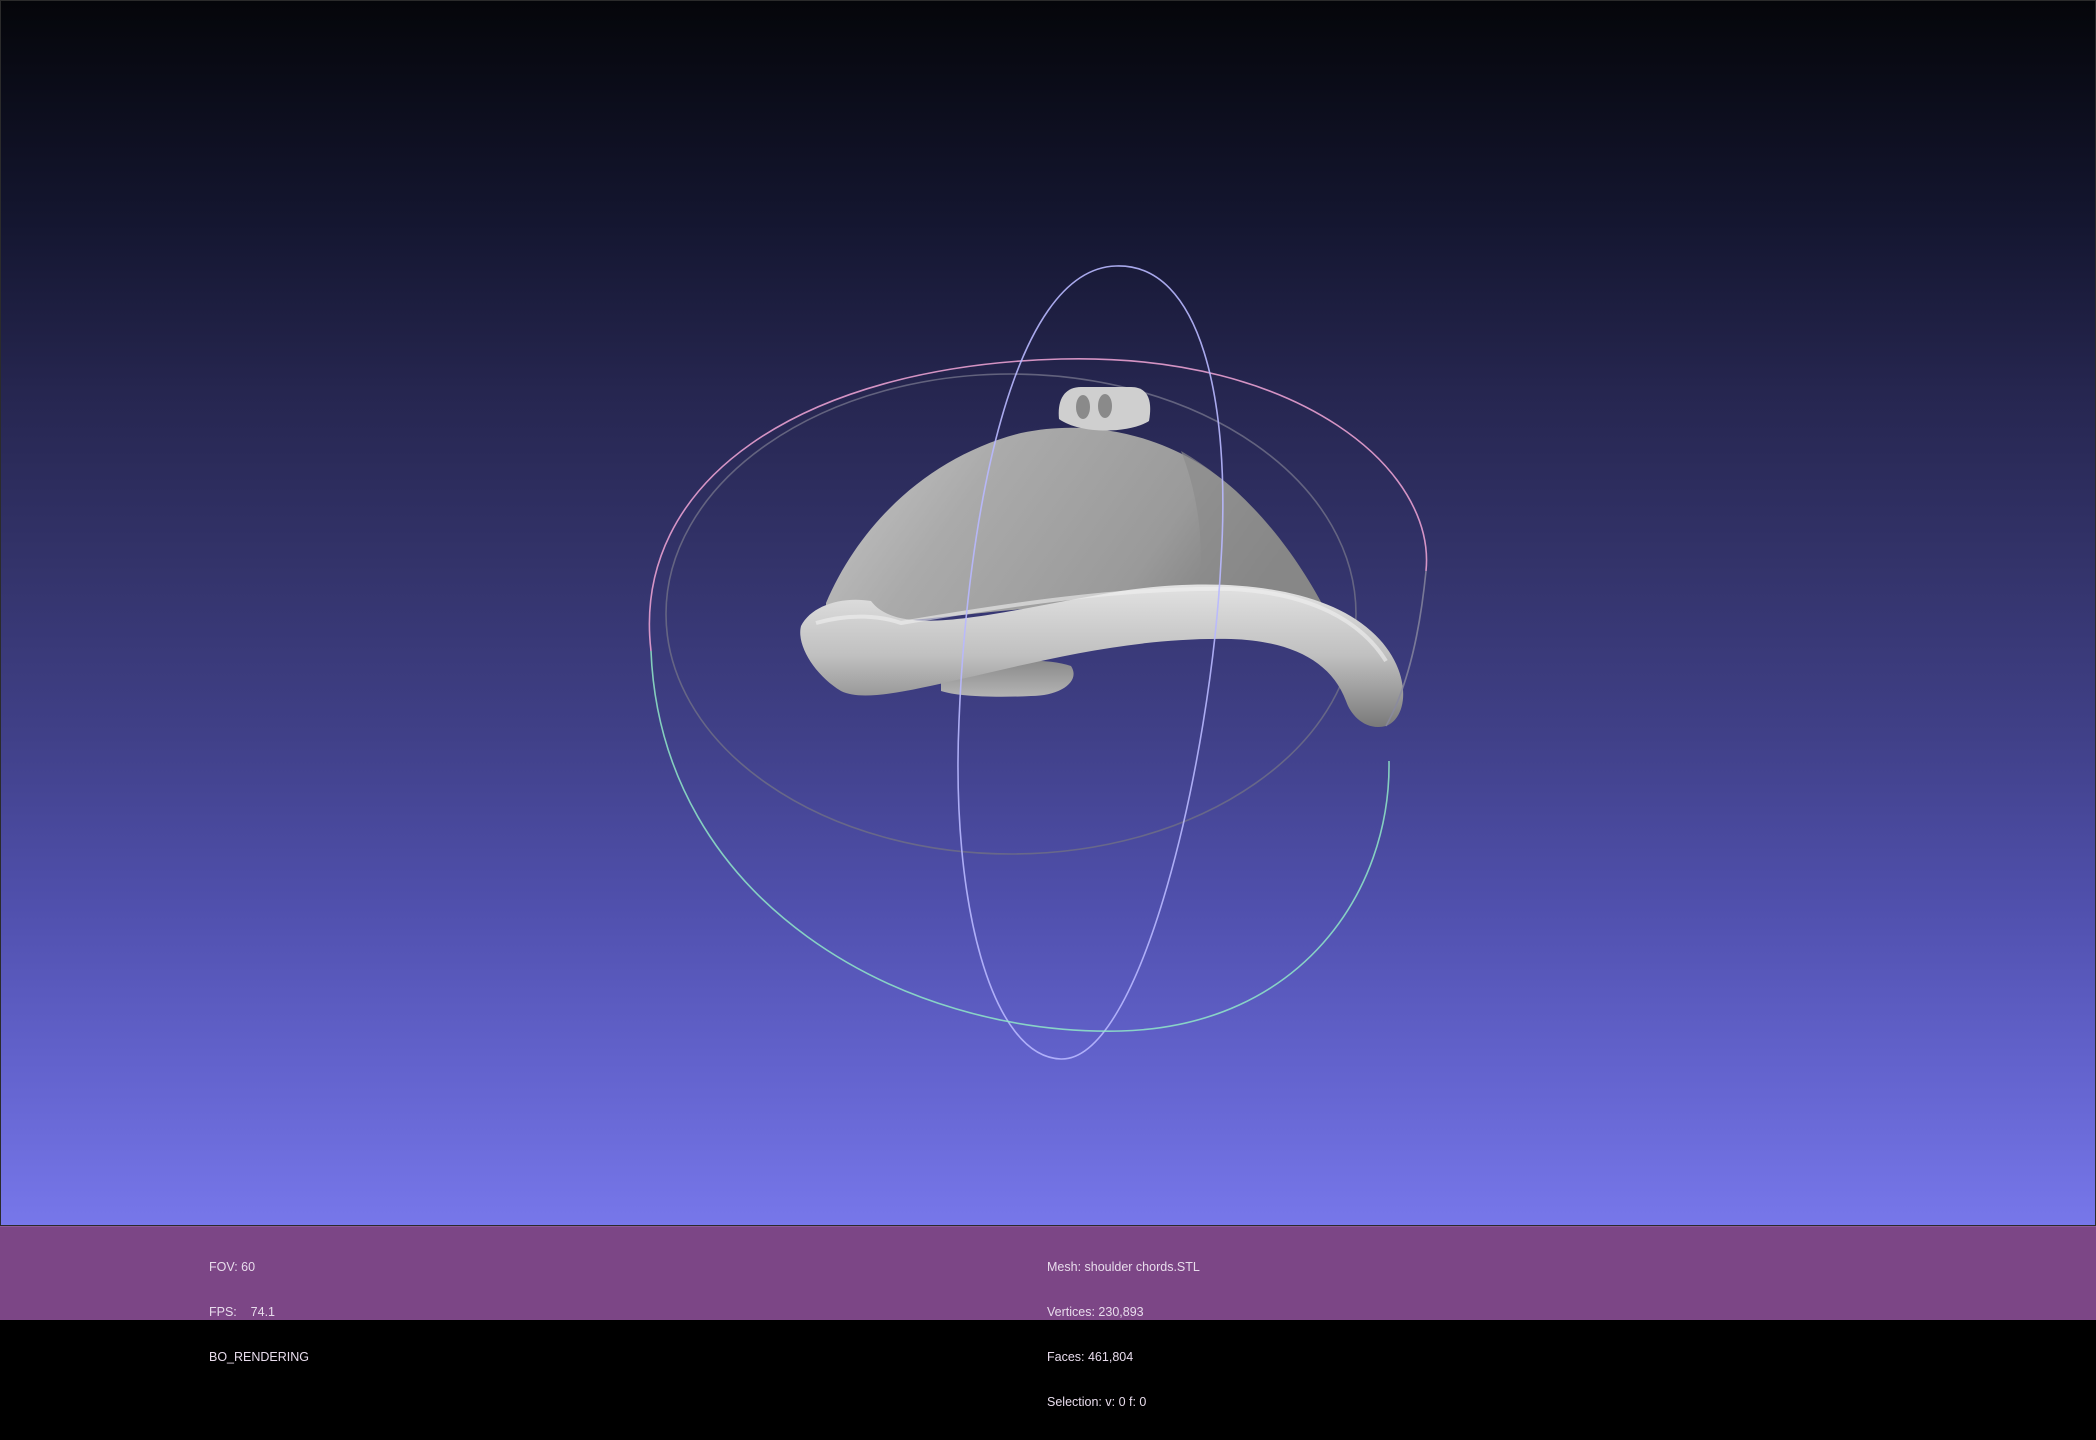 The image size is (2096, 1440). Describe the element at coordinates (1123, 1267) in the screenshot. I see `mesh-name-label: Mesh: shoulder chords.STL` at that location.